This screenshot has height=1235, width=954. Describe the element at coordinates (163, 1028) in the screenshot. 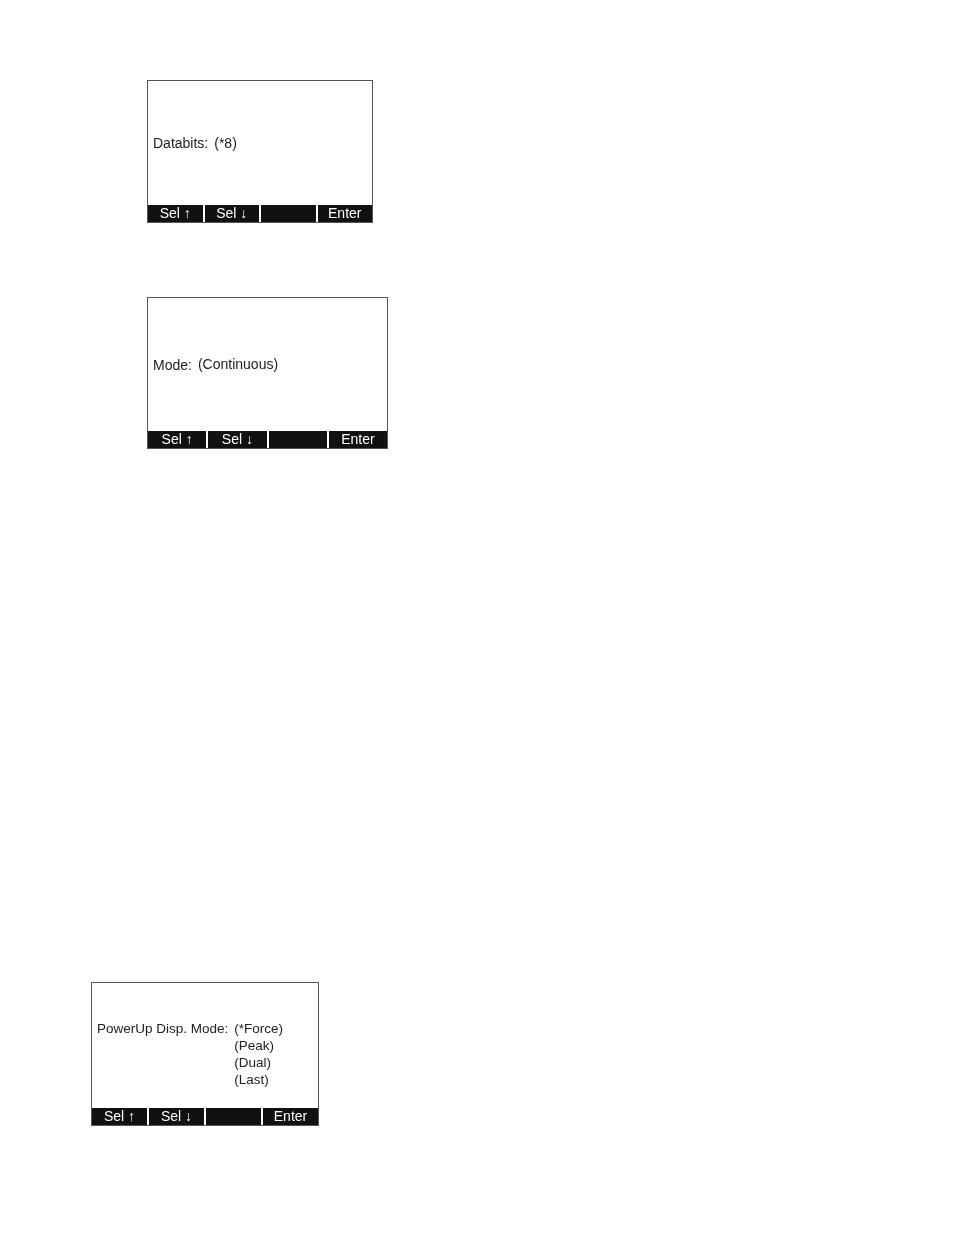

I see `setting-label: PowerUp Disp. Mode:` at that location.